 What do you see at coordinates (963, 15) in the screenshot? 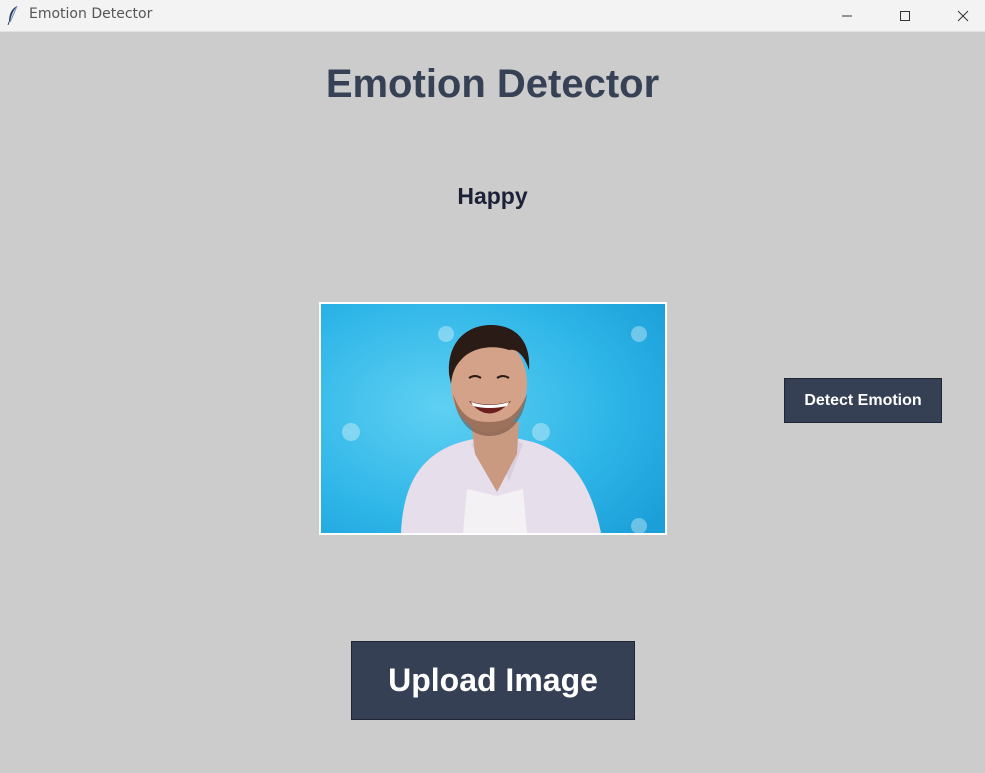
I see `close-icon` at bounding box center [963, 15].